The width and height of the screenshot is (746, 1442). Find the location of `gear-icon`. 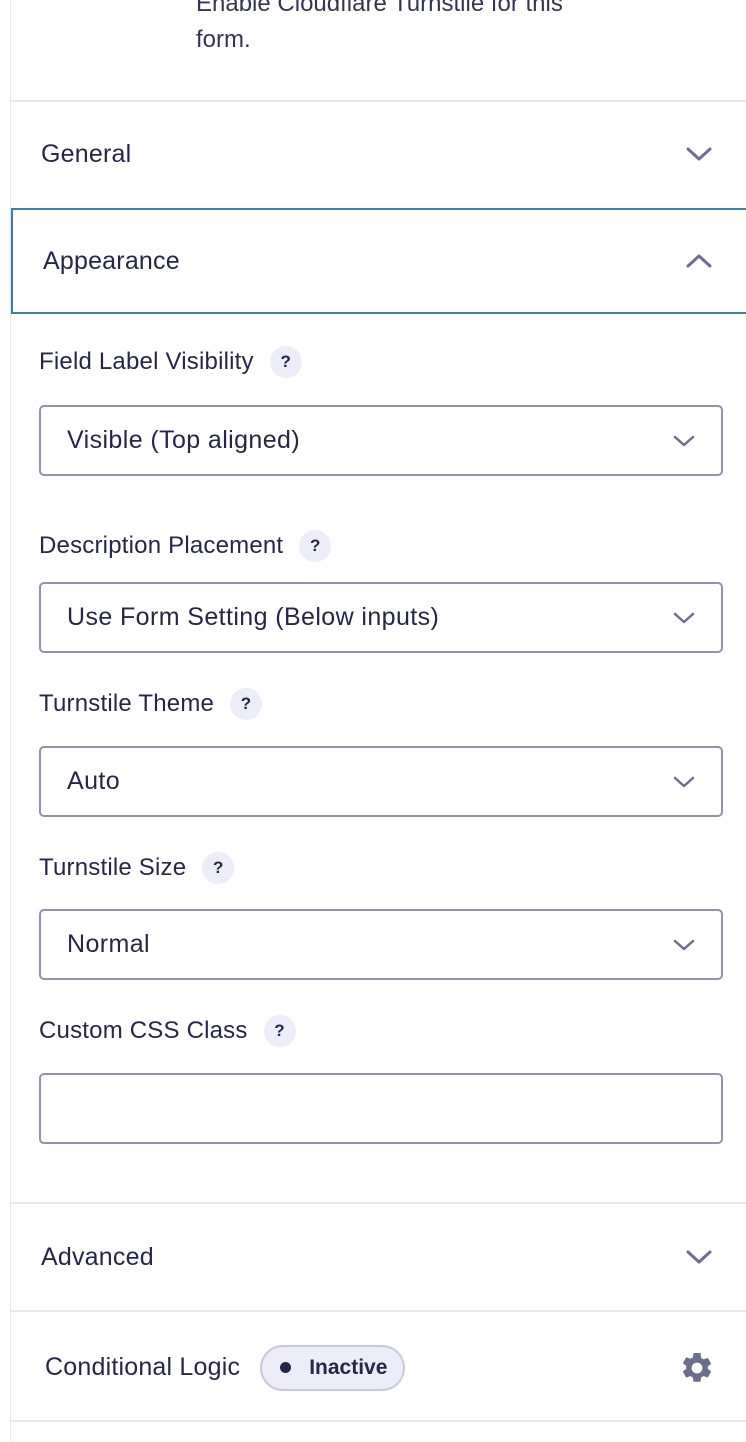

gear-icon is located at coordinates (697, 1368).